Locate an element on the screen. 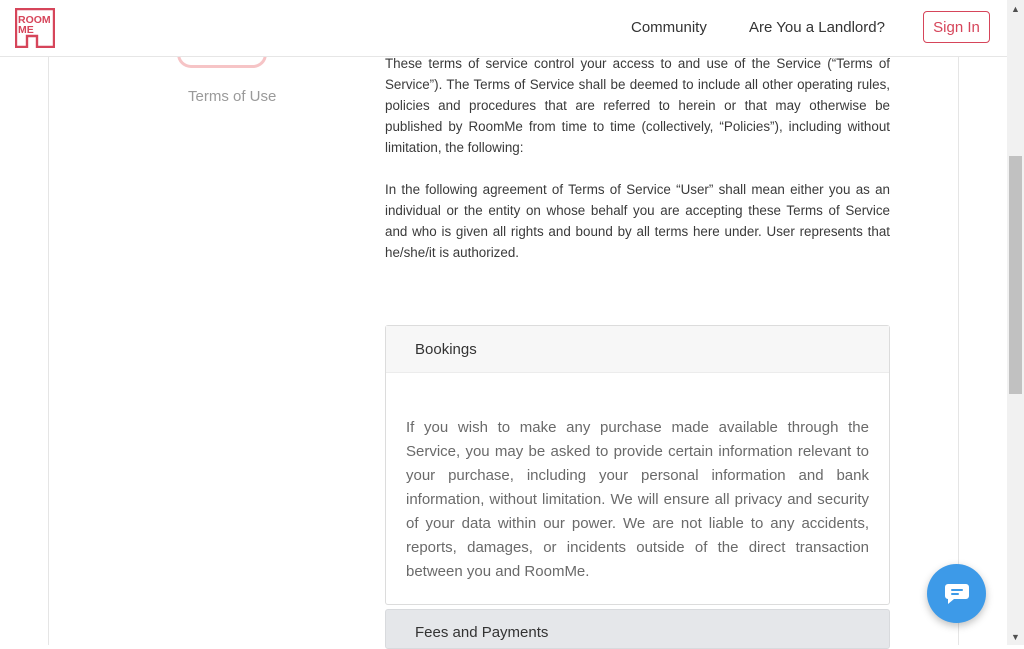 This screenshot has height=649, width=1024. scroll-up-arrow-icon: ▲ is located at coordinates (1015, 8).